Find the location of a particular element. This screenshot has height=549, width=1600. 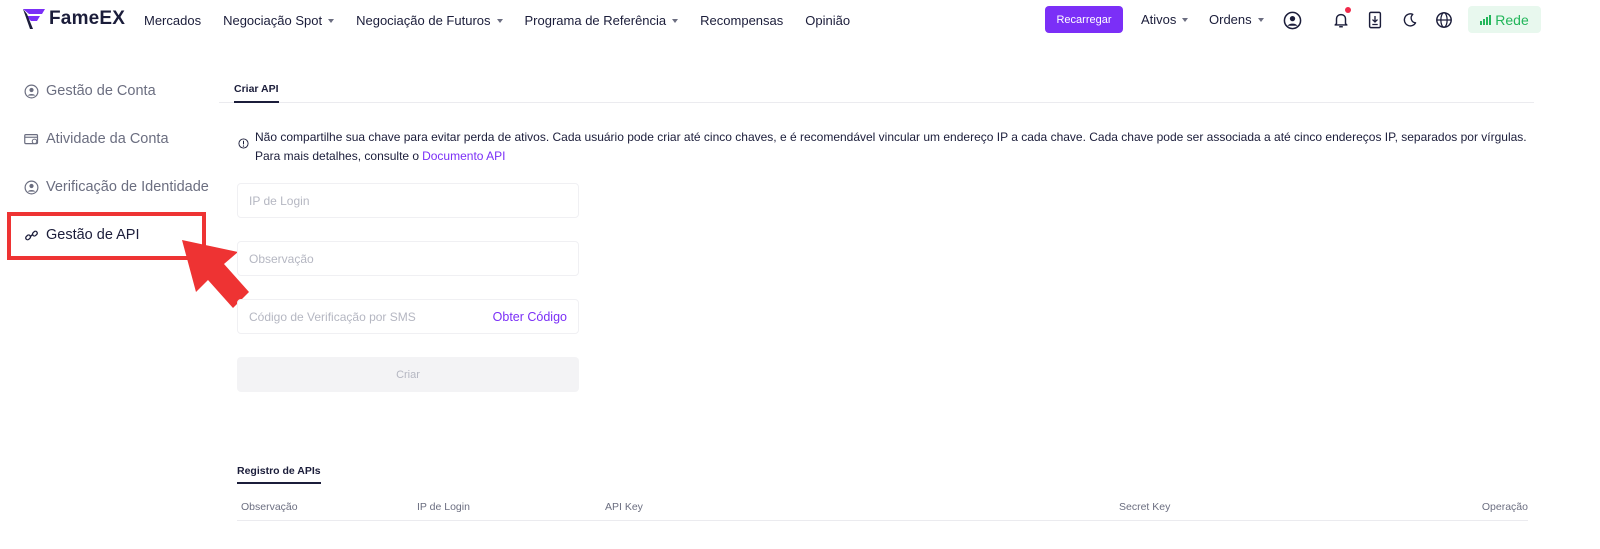

tab-create-api: Criar API is located at coordinates (256, 93).